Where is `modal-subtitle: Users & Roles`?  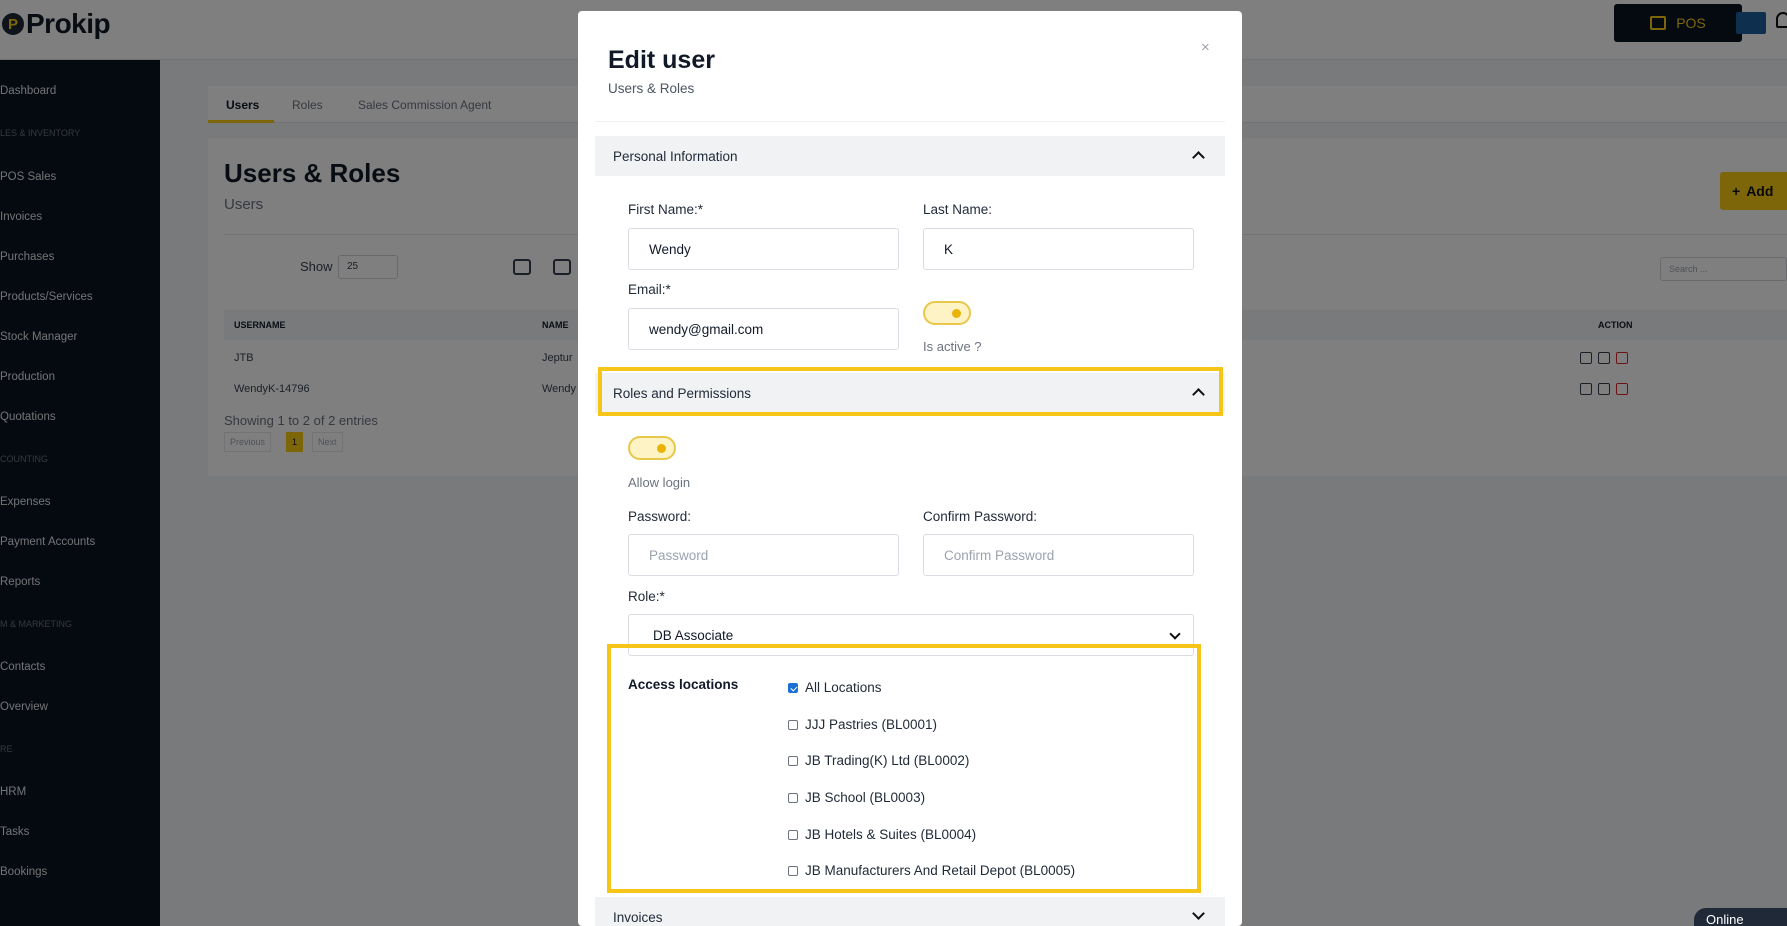 modal-subtitle: Users & Roles is located at coordinates (651, 88).